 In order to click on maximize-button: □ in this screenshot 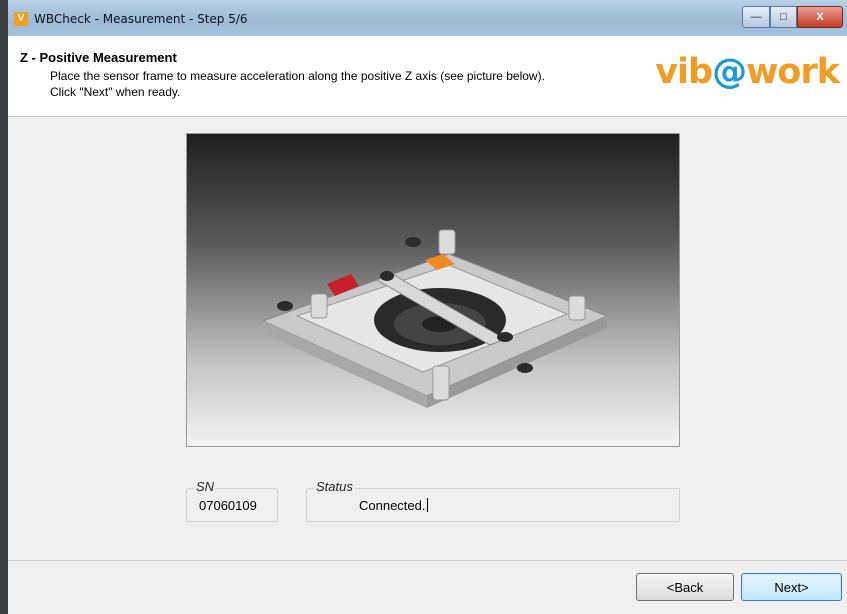, I will do `click(783, 17)`.